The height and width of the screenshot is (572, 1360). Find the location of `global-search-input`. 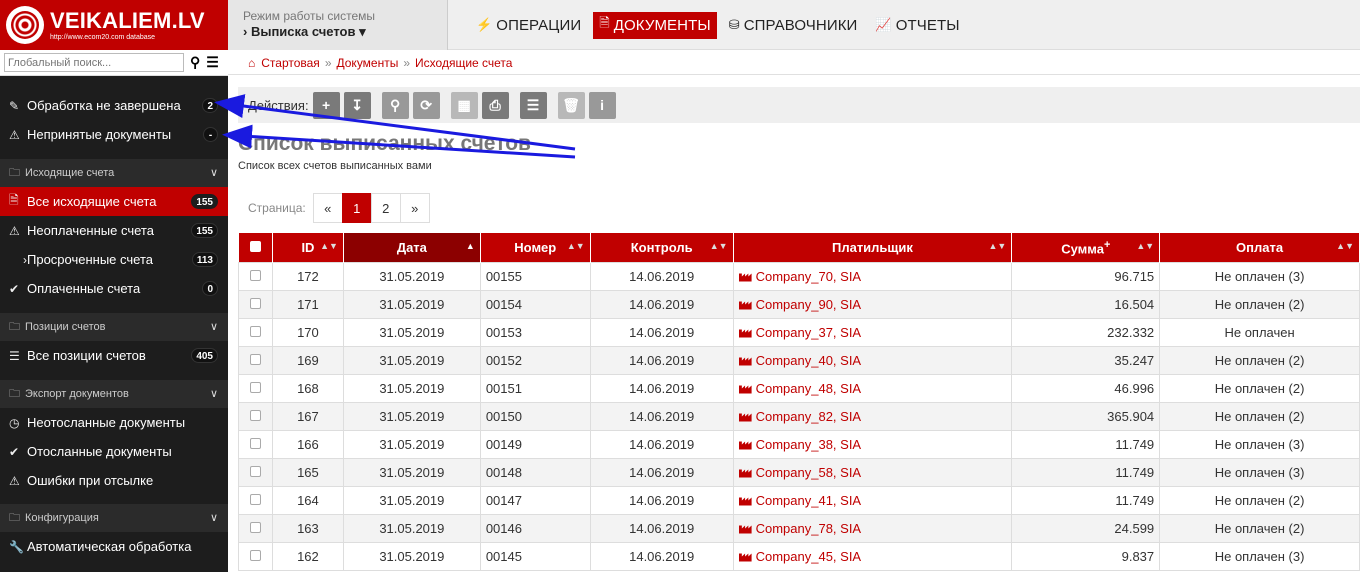

global-search-input is located at coordinates (94, 62).